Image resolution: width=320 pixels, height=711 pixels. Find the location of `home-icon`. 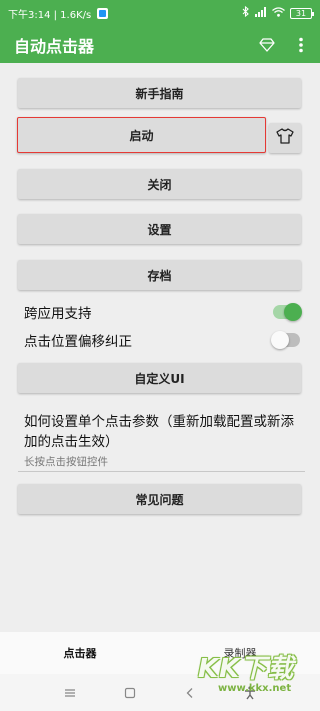

home-icon is located at coordinates (130, 693).